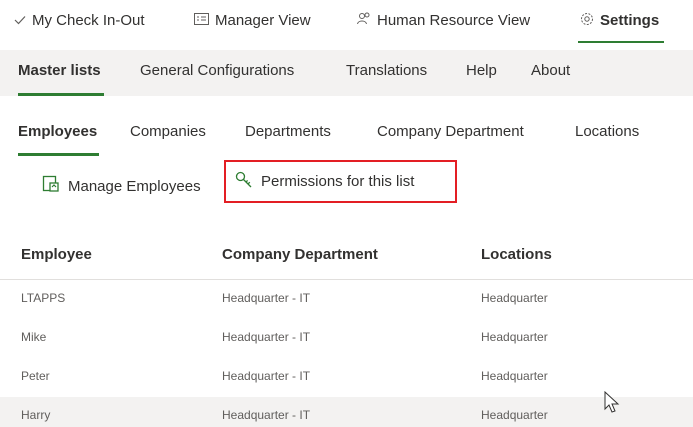  What do you see at coordinates (386, 70) in the screenshot?
I see `subnav-translations: Translations` at bounding box center [386, 70].